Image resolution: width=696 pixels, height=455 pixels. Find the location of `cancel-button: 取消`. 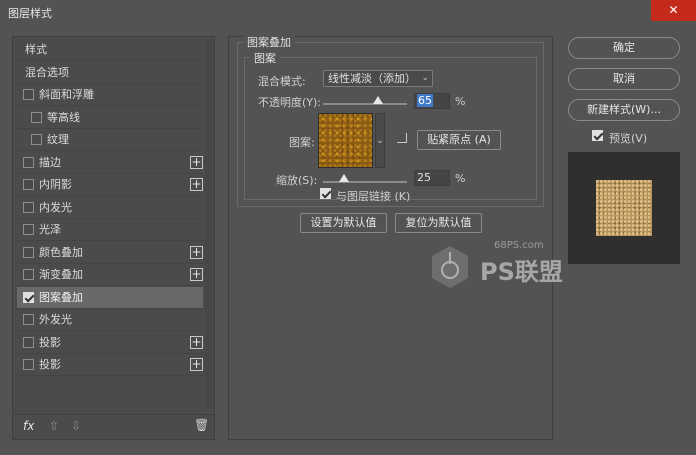

cancel-button: 取消 is located at coordinates (624, 79).